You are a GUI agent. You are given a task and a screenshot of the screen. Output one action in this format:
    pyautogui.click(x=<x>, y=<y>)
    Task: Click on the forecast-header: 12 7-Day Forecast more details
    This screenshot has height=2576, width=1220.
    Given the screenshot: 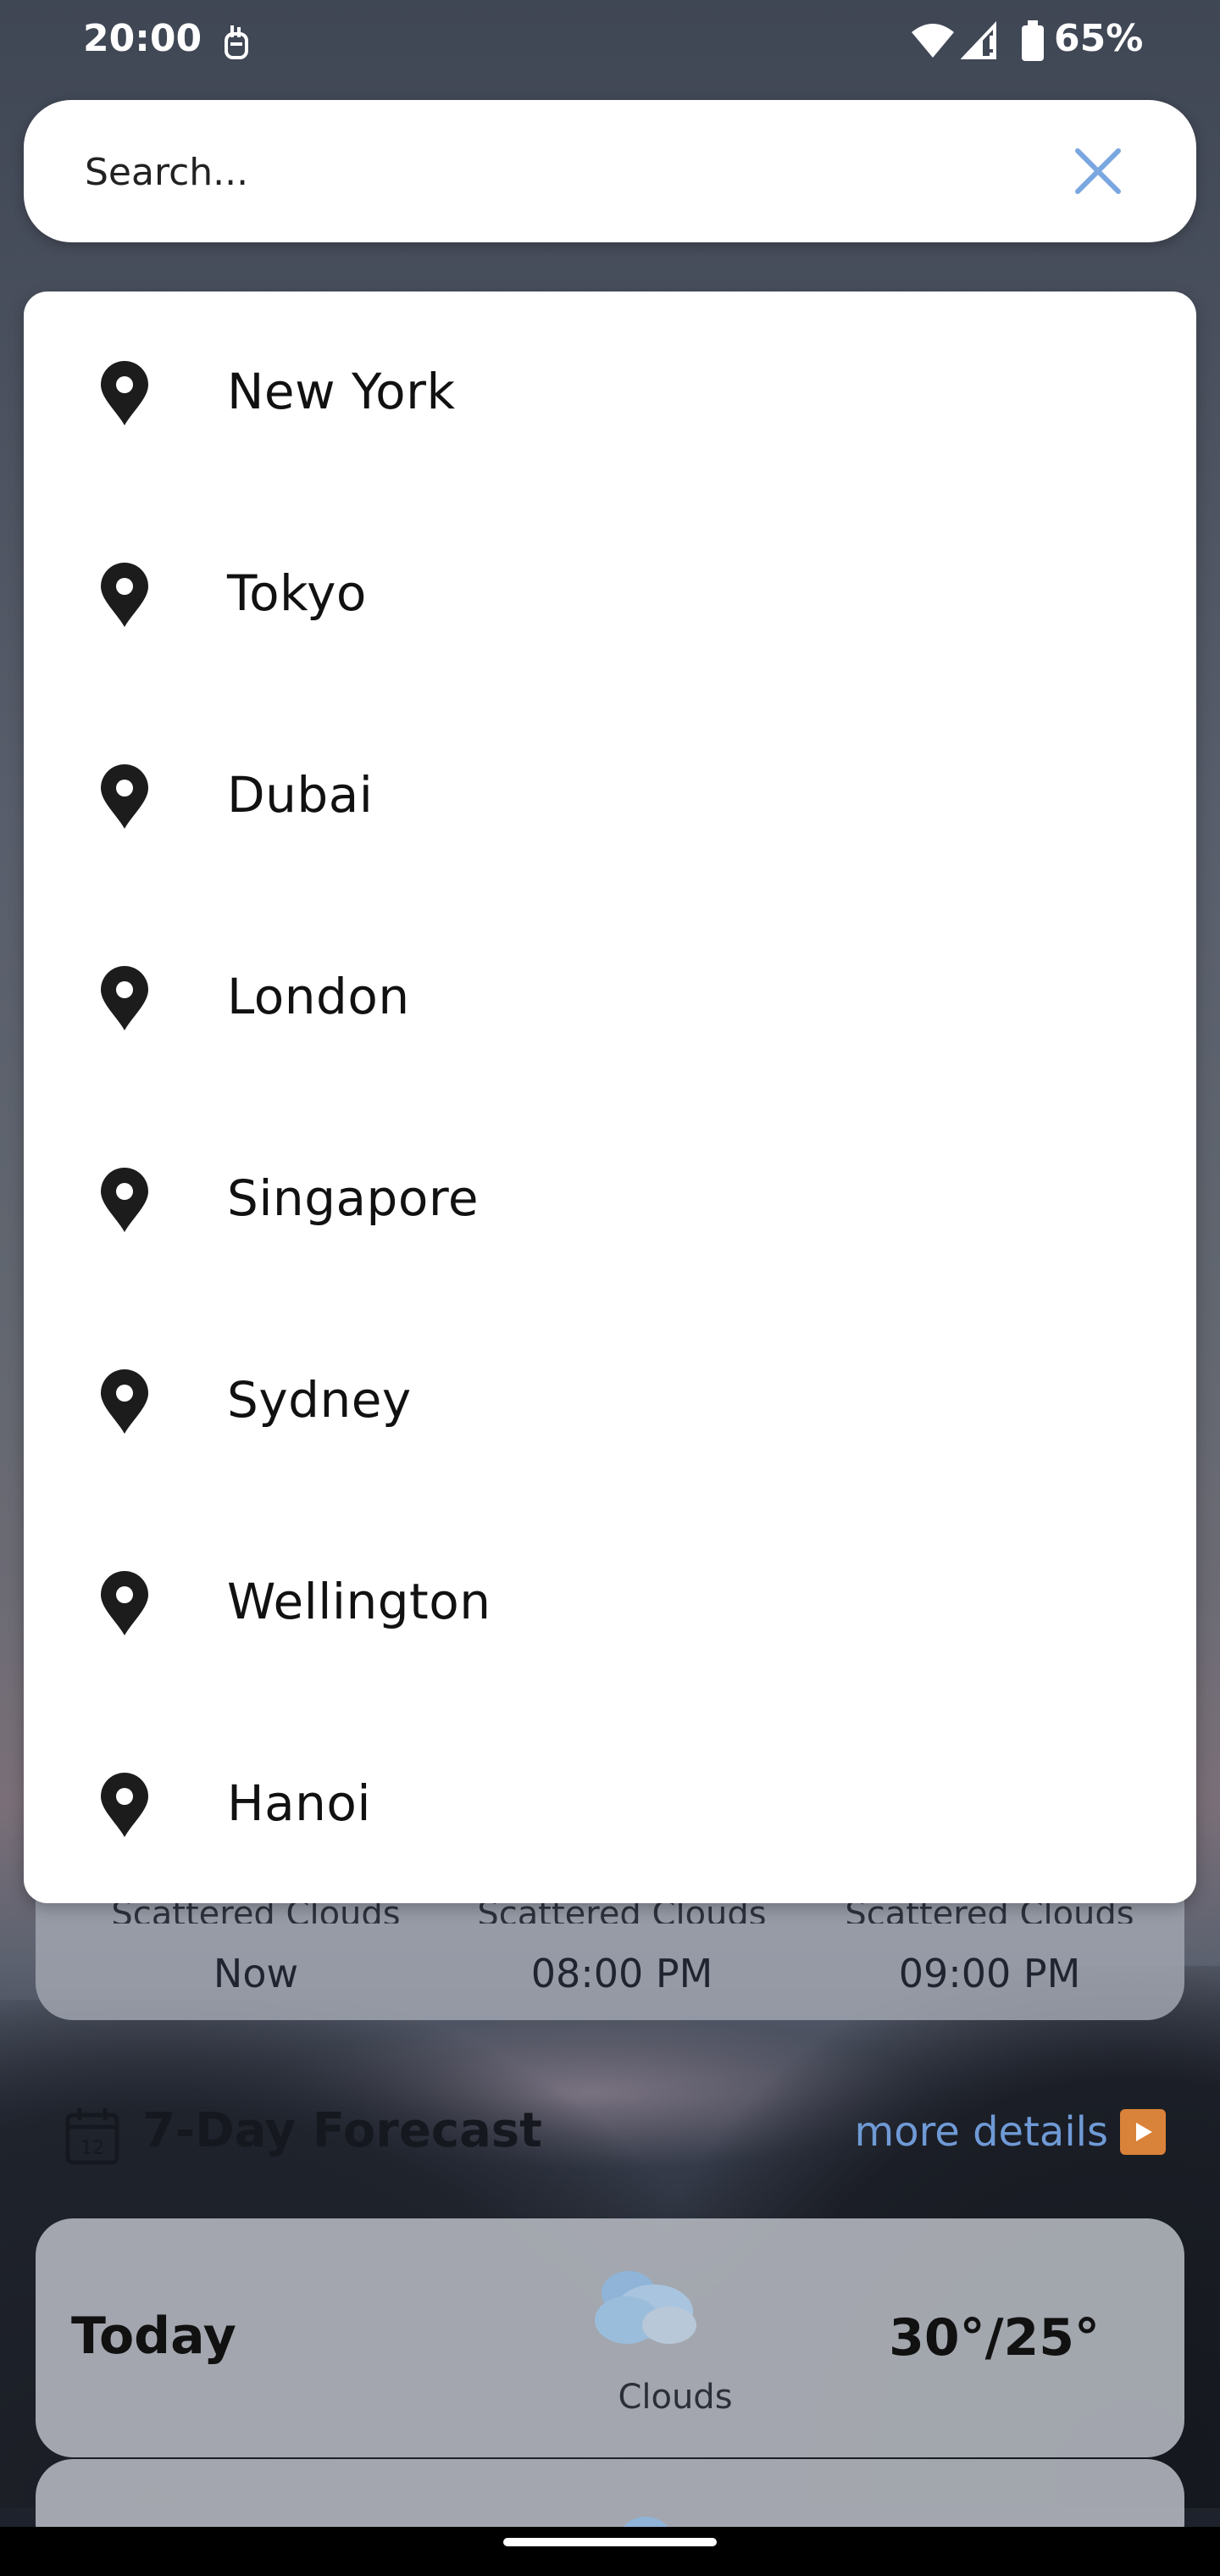 What is the action you would take?
    pyautogui.click(x=615, y=2134)
    